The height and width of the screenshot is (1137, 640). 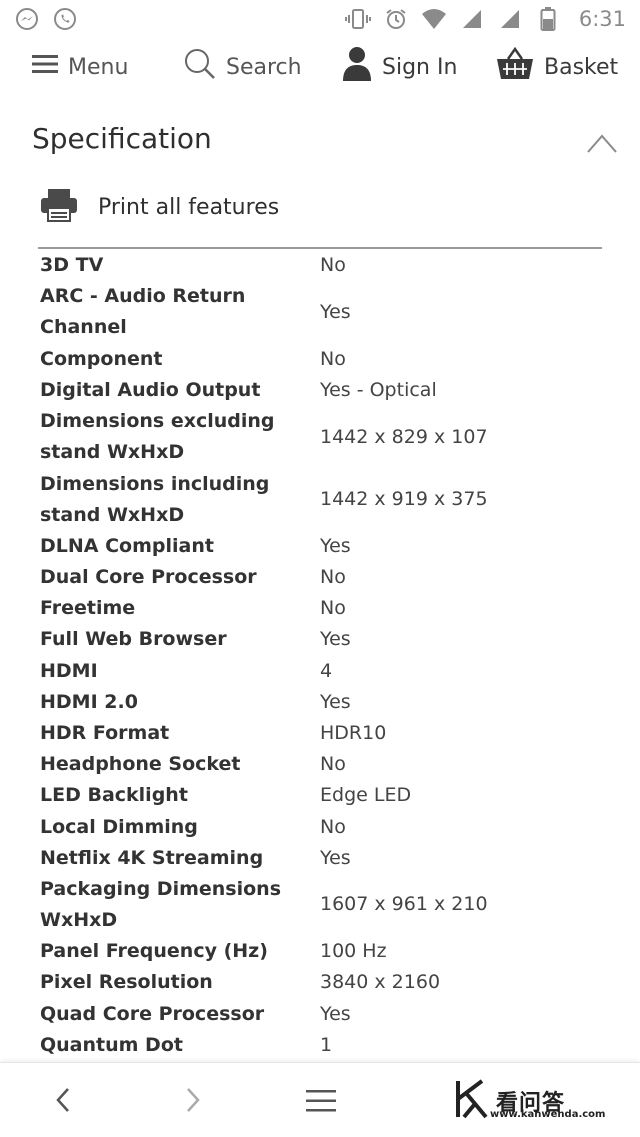 What do you see at coordinates (548, 19) in the screenshot?
I see `battery-icon` at bounding box center [548, 19].